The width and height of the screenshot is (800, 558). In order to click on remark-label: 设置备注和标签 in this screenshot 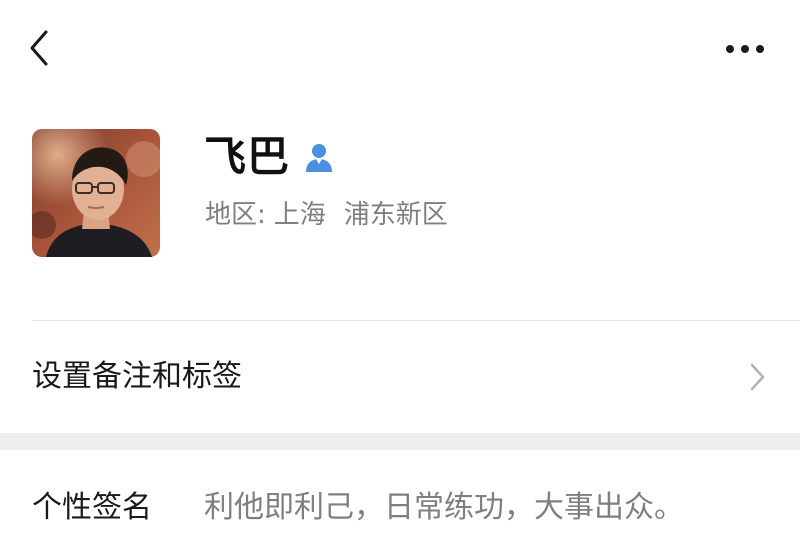, I will do `click(137, 376)`.